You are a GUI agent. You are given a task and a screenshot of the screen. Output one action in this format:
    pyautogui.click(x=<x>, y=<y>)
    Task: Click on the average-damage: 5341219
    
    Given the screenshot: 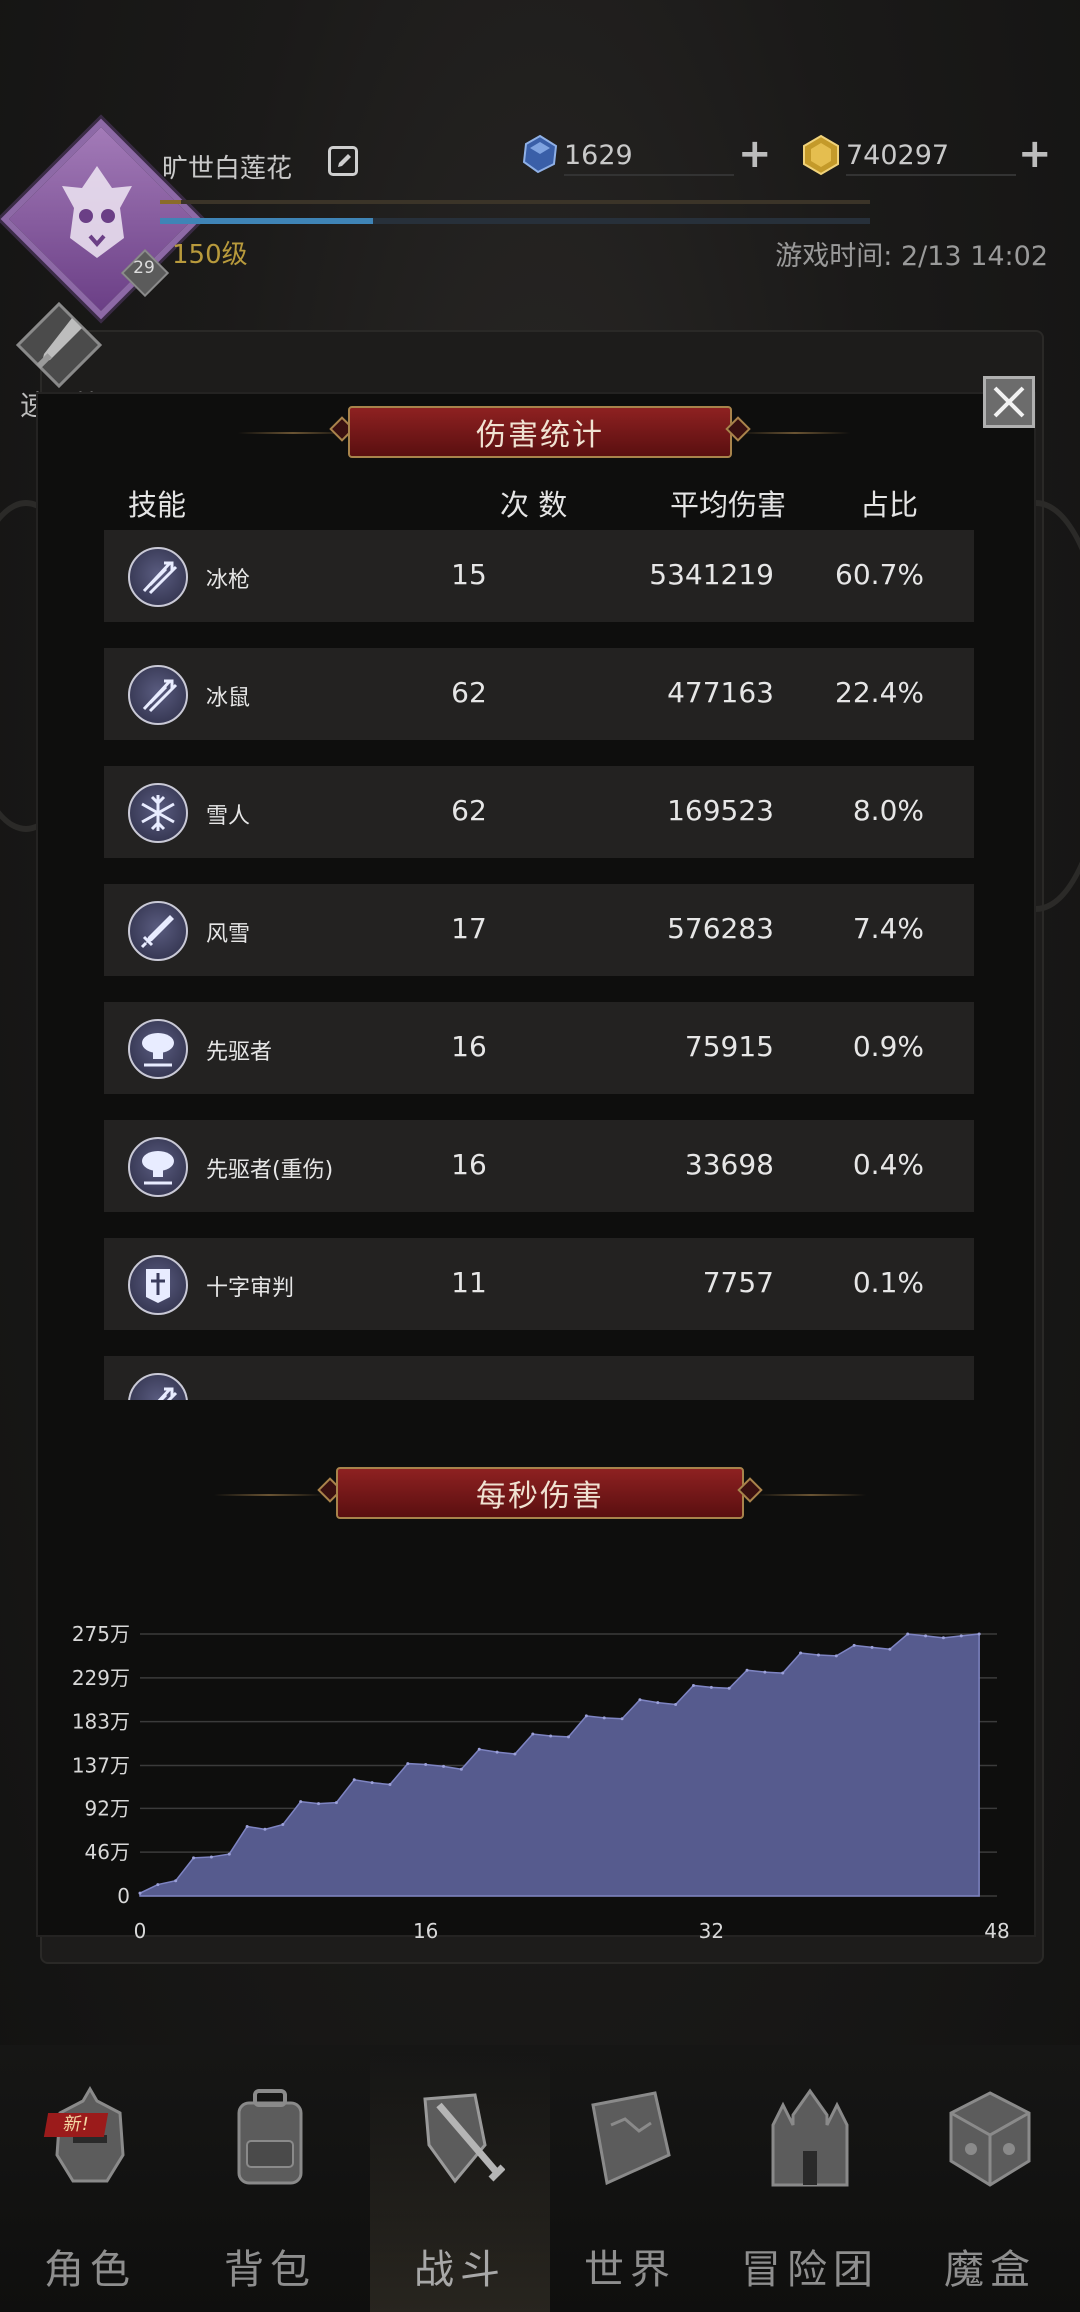 What is the action you would take?
    pyautogui.click(x=711, y=574)
    